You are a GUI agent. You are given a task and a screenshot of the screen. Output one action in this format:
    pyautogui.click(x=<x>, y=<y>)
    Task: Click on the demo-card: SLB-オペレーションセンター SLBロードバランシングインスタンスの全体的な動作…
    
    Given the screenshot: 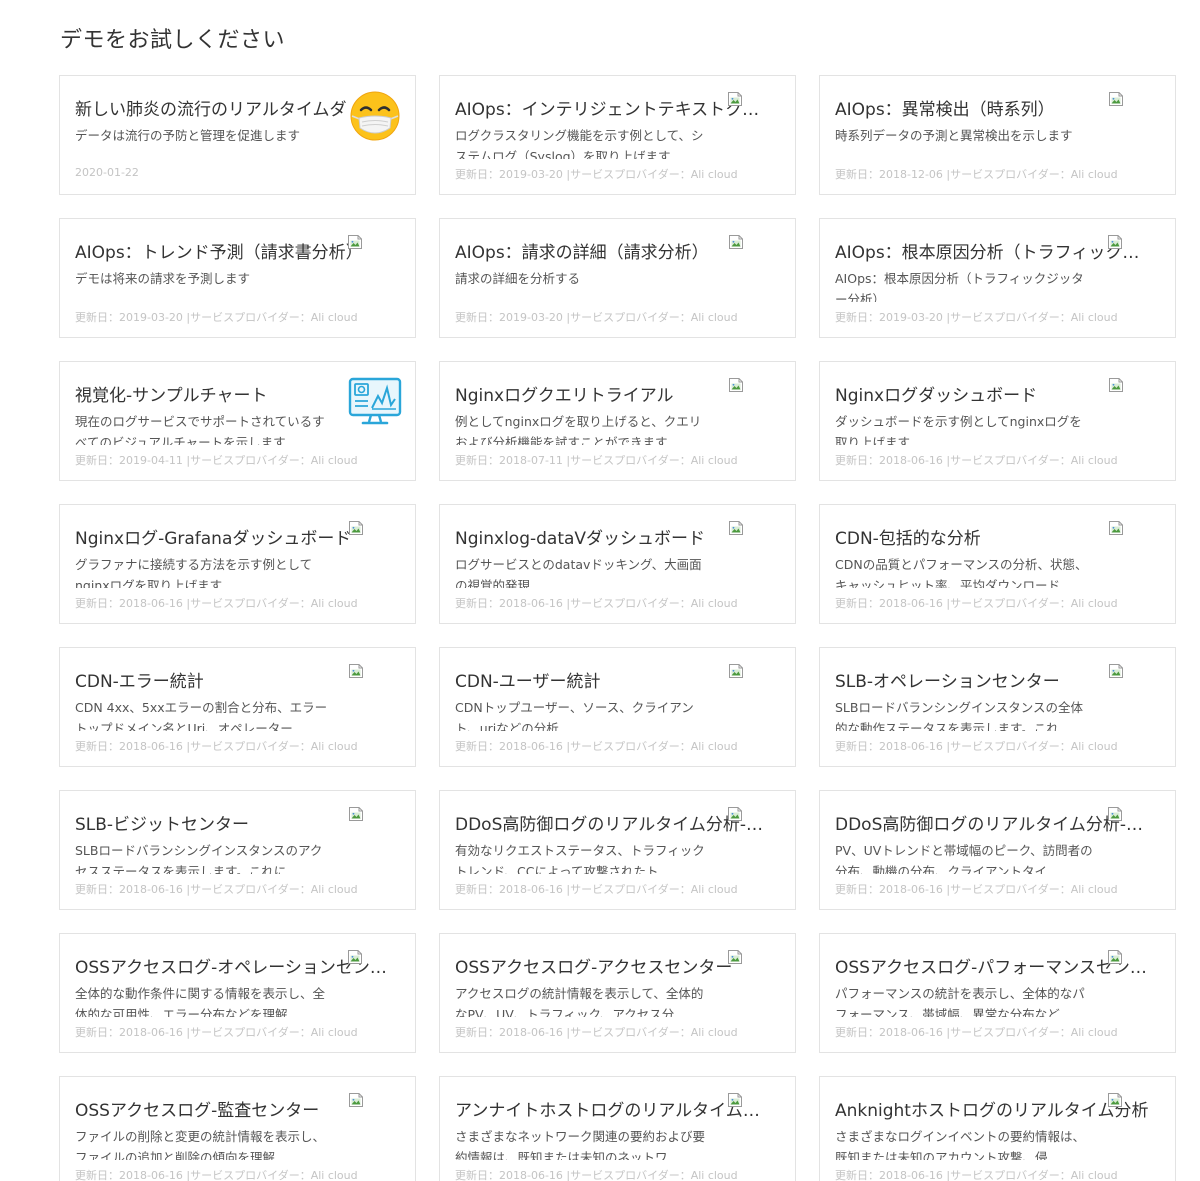 What is the action you would take?
    pyautogui.click(x=997, y=707)
    